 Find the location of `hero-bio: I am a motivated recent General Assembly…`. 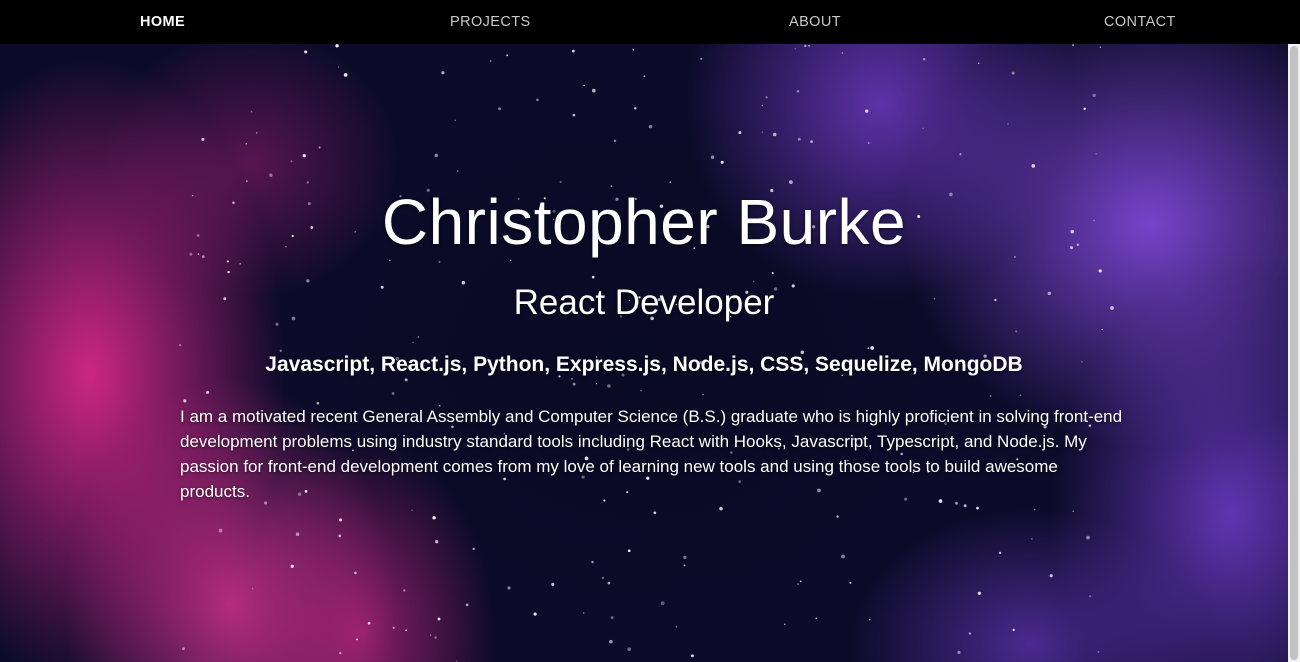

hero-bio: I am a motivated recent General Assembly… is located at coordinates (651, 454).